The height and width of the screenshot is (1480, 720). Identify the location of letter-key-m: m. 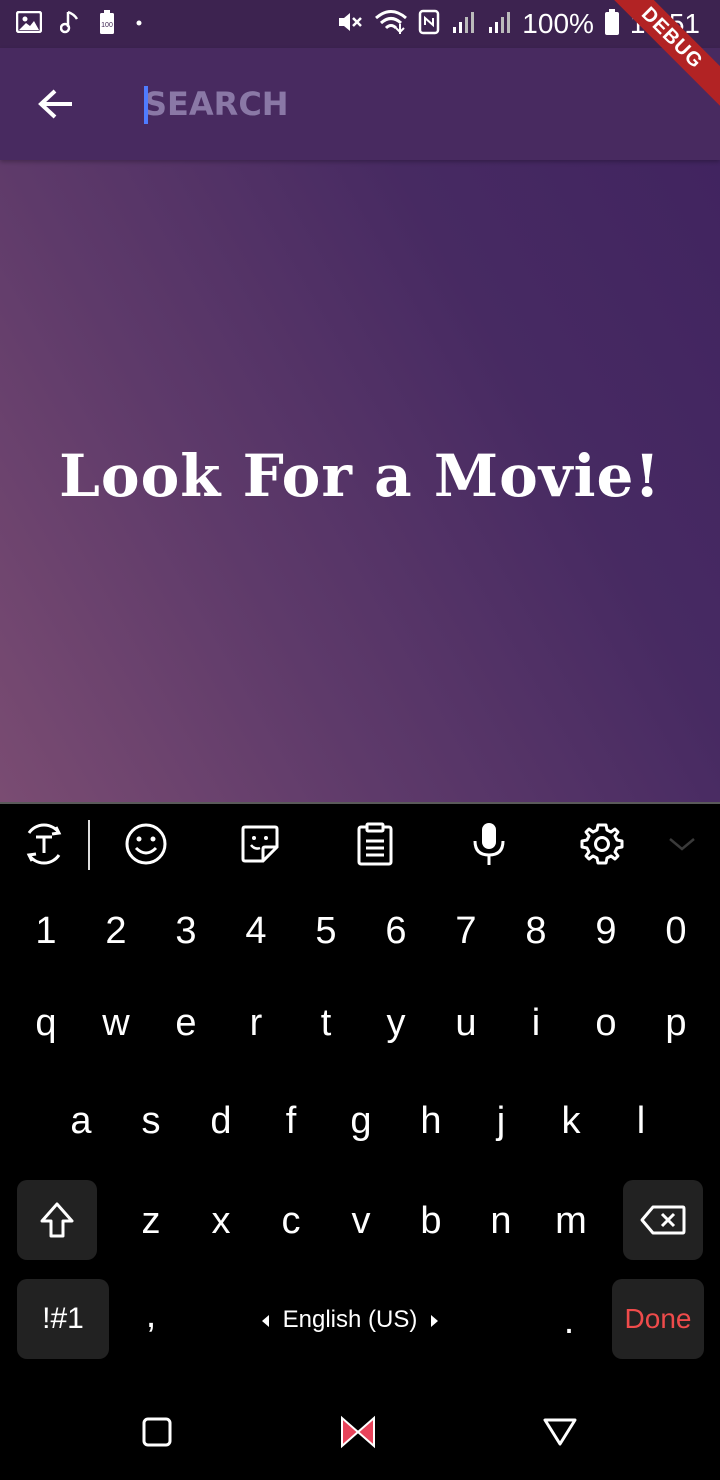
(571, 1221).